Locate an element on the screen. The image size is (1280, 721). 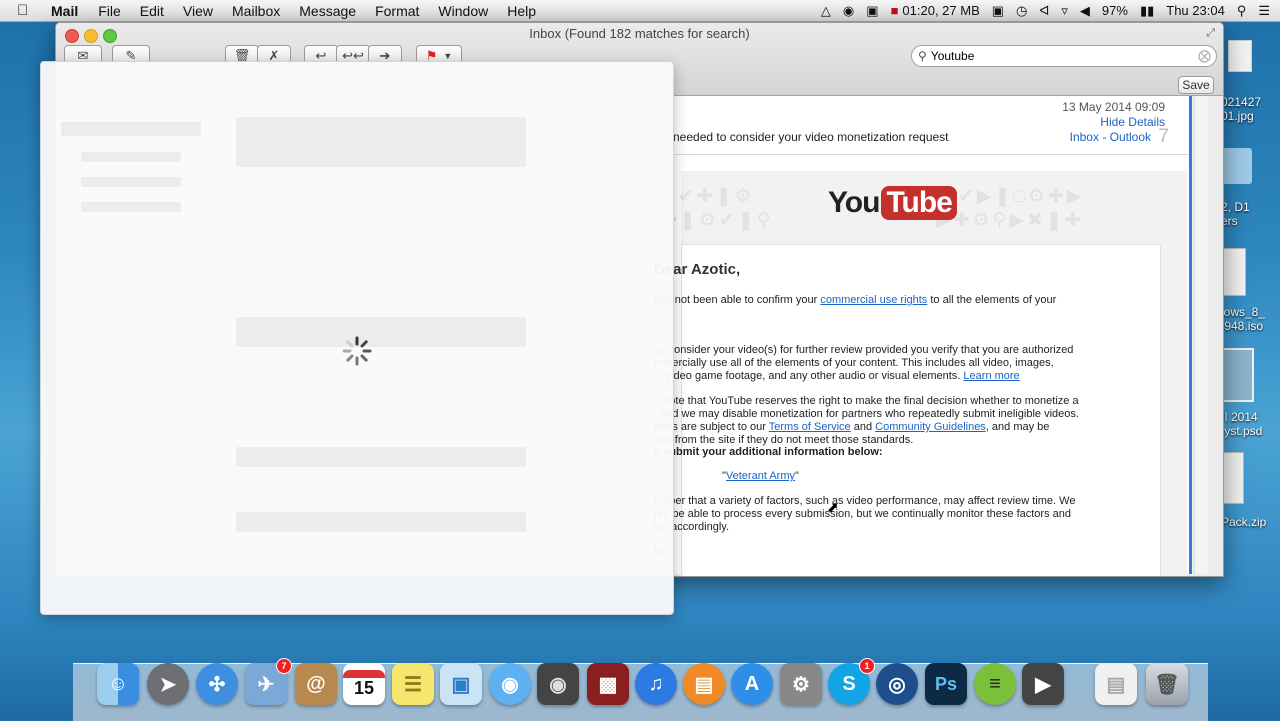
airplay-icon: △ is located at coordinates (826, 11).